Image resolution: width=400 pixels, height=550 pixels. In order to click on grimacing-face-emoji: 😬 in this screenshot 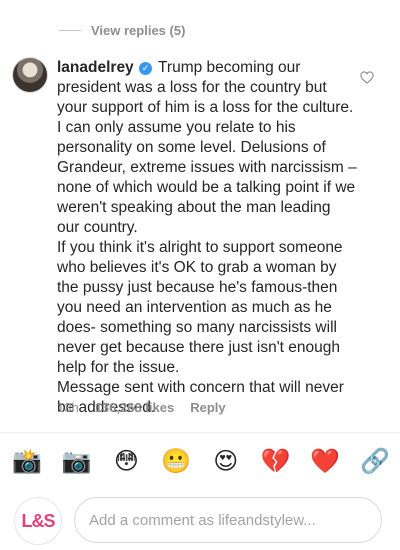, I will do `click(176, 462)`.